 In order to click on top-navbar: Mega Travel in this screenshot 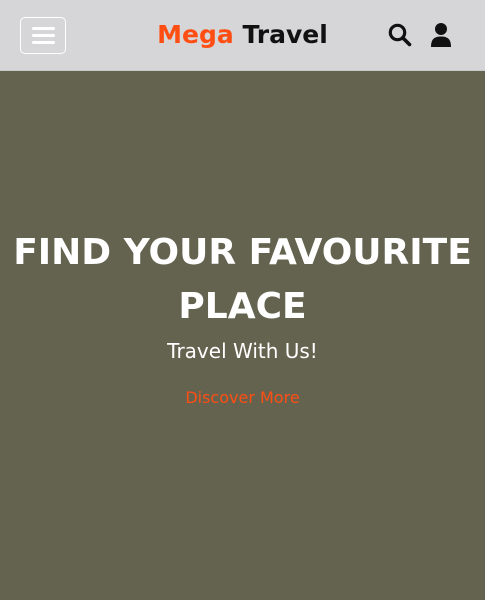, I will do `click(242, 35)`.